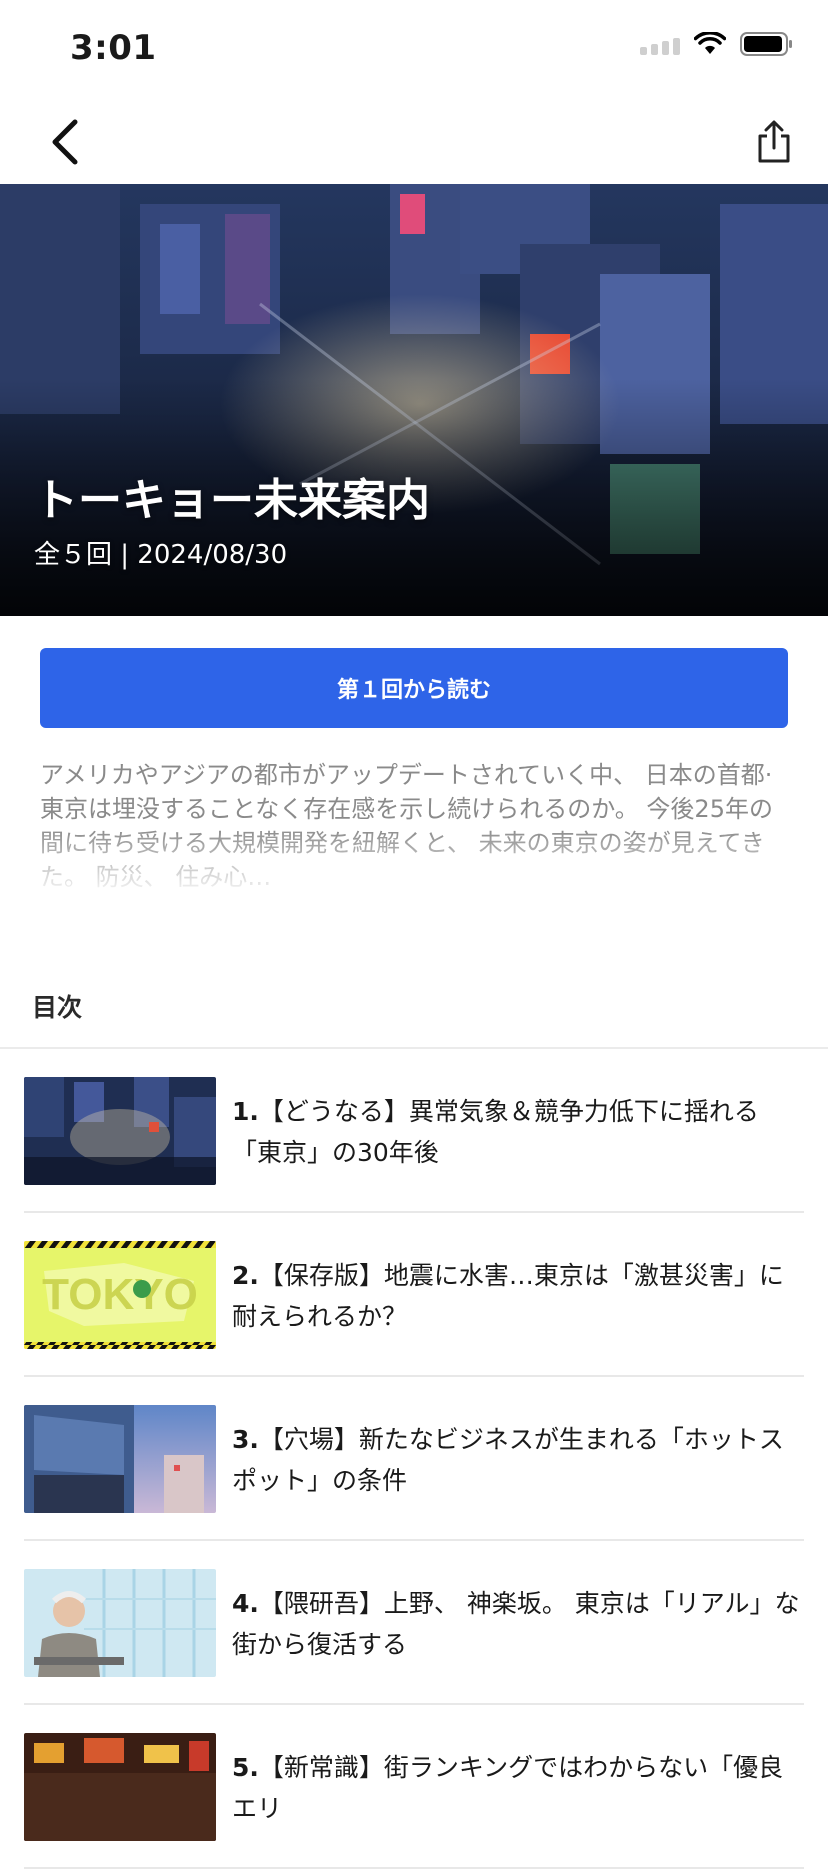  What do you see at coordinates (414, 140) in the screenshot?
I see `navigation-bar` at bounding box center [414, 140].